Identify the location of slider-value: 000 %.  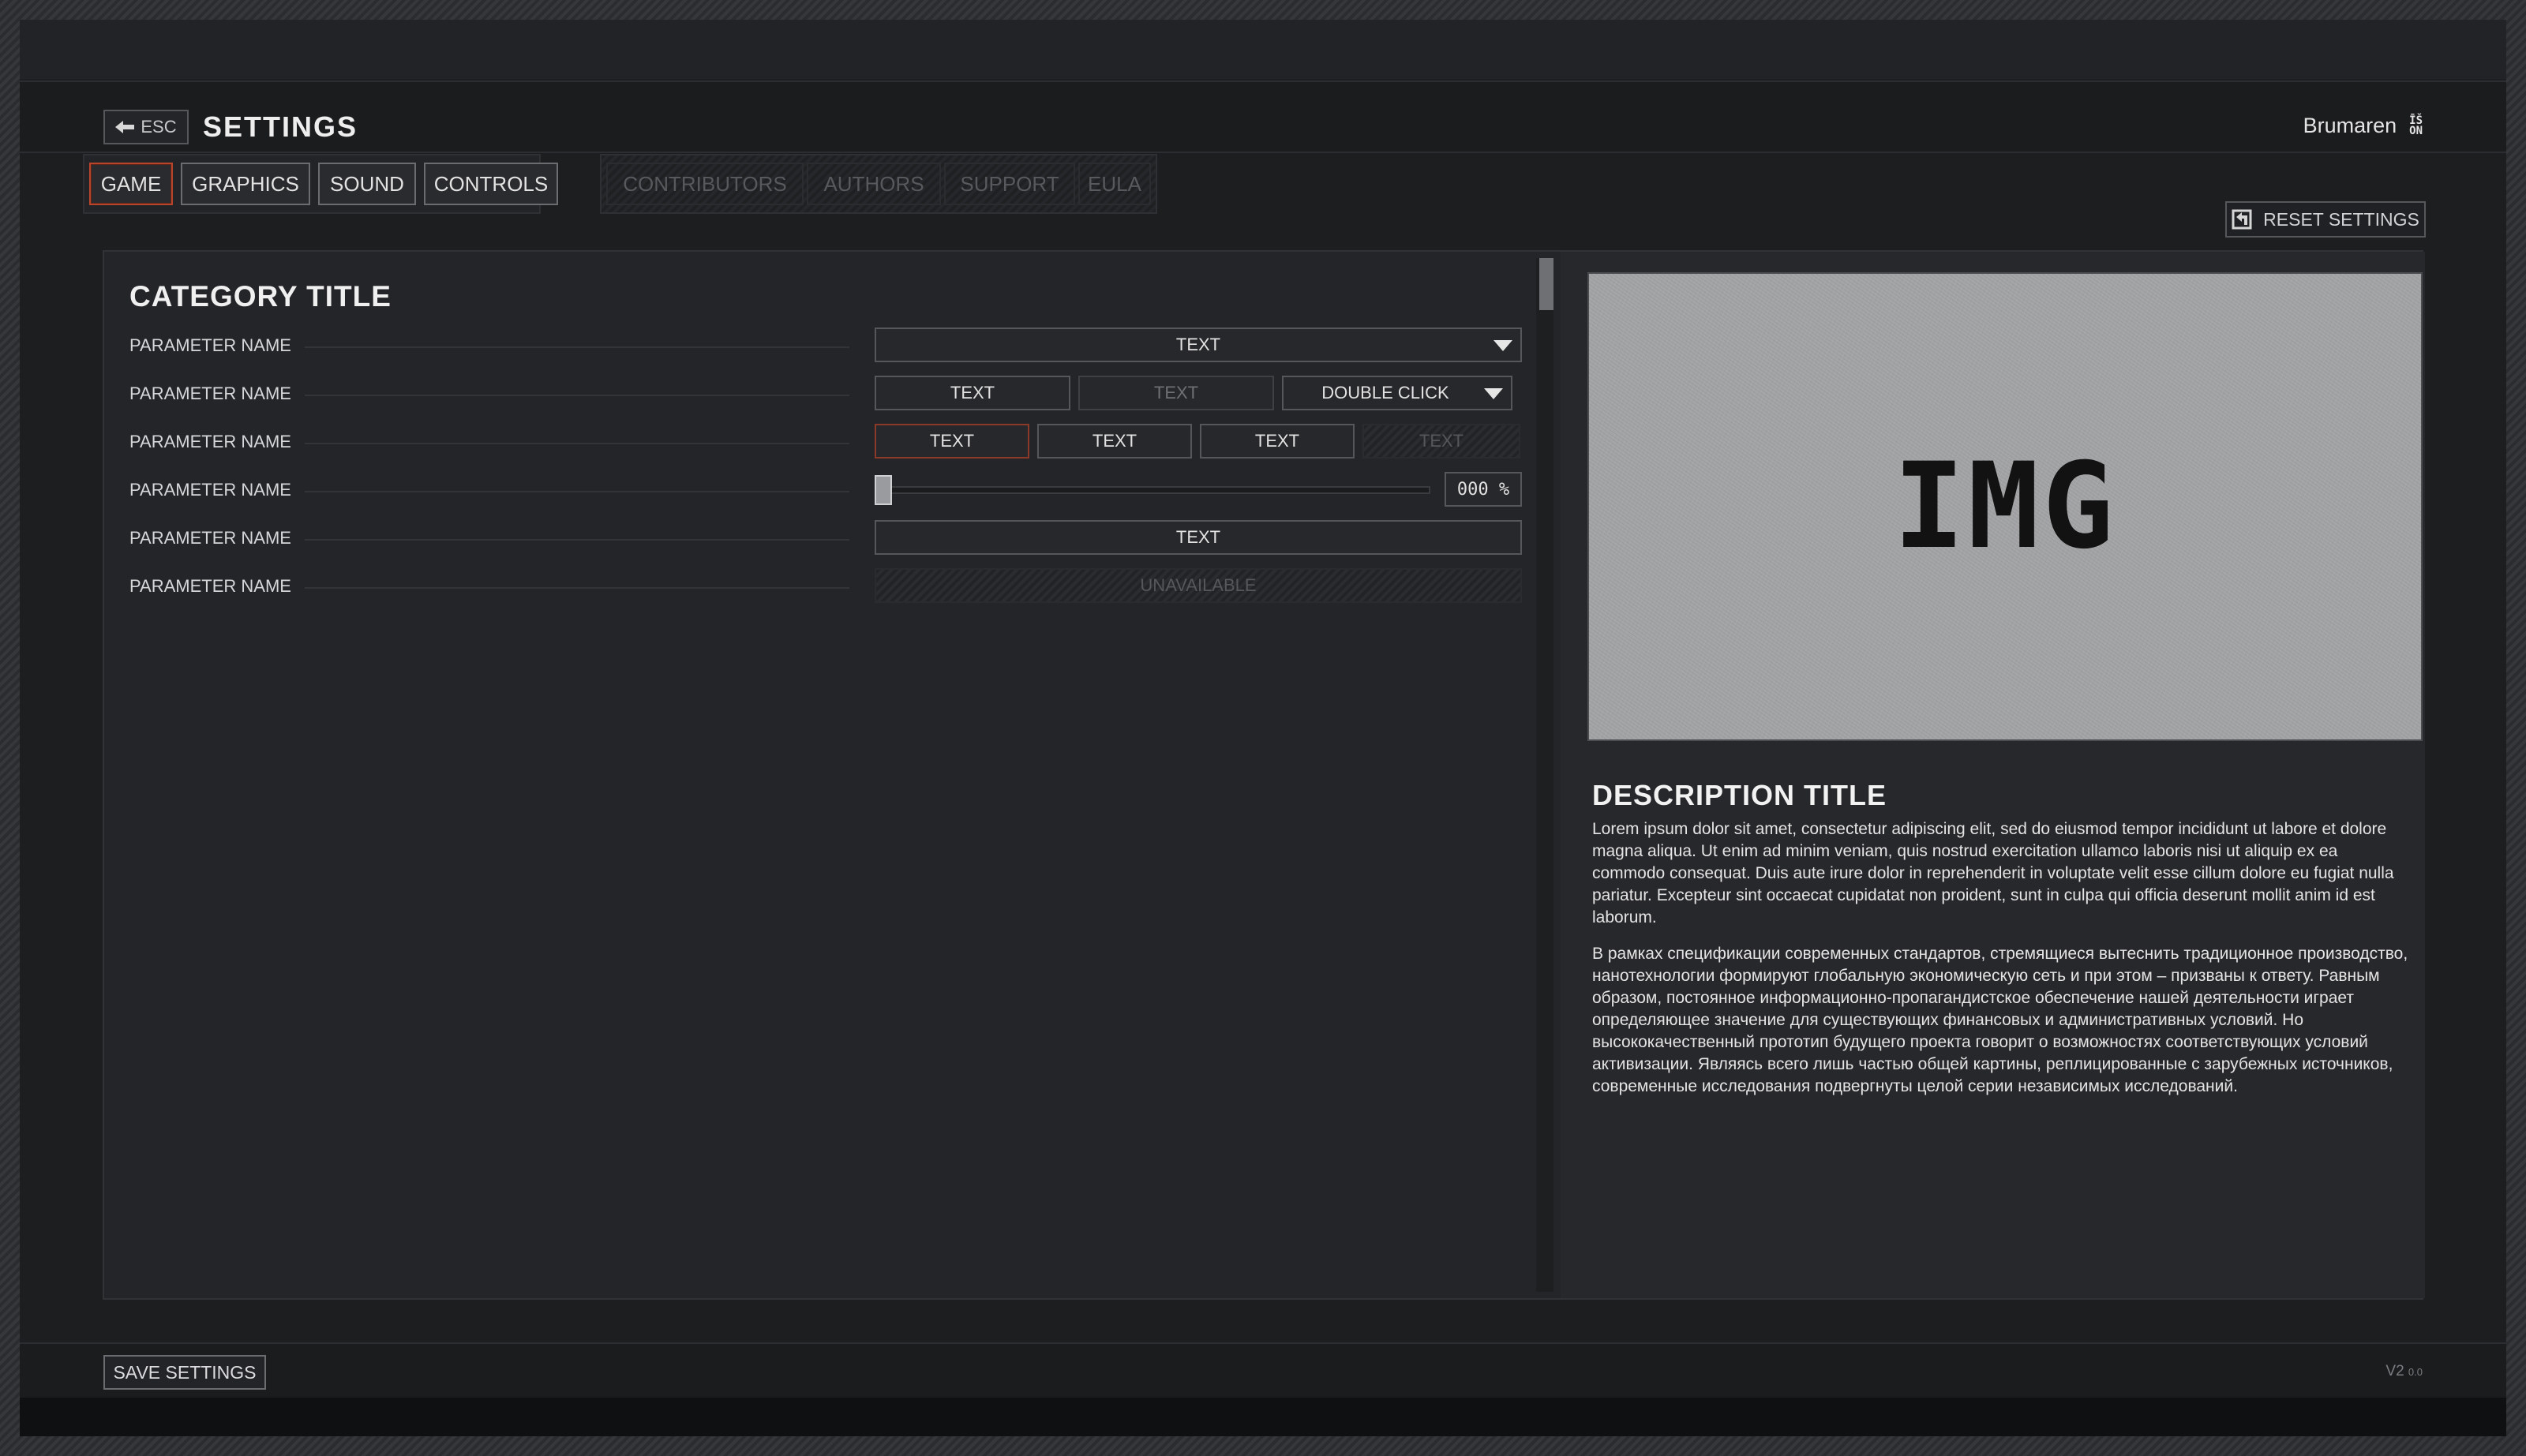
(1483, 489).